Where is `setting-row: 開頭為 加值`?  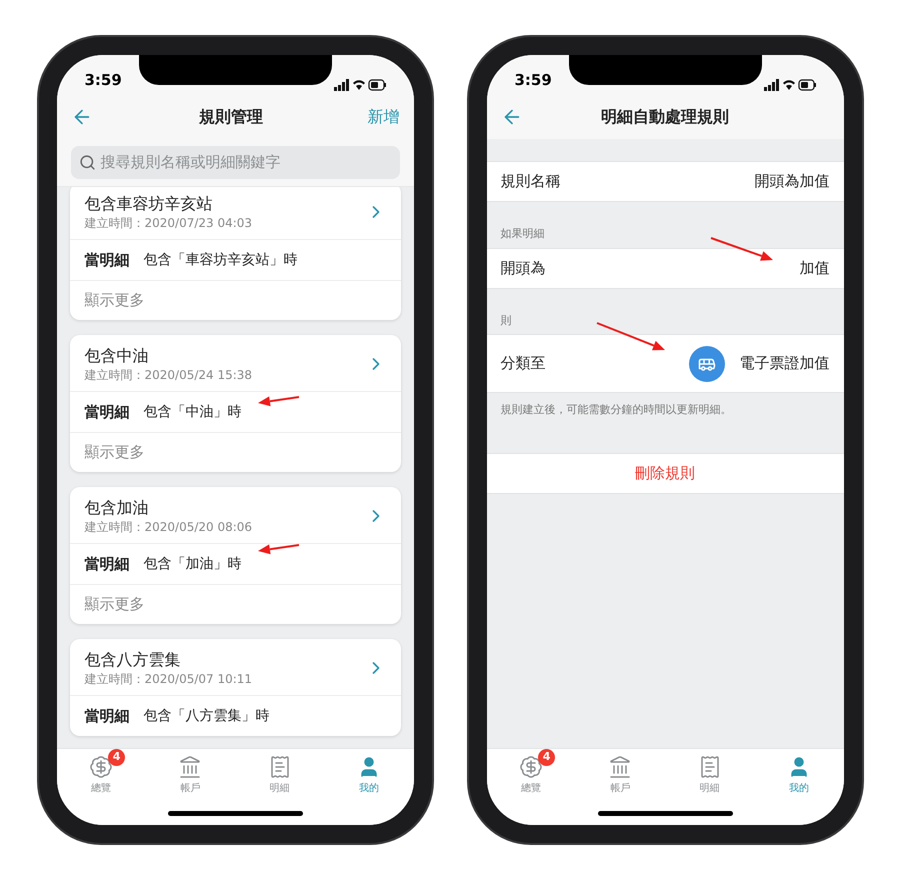 setting-row: 開頭為 加值 is located at coordinates (665, 268).